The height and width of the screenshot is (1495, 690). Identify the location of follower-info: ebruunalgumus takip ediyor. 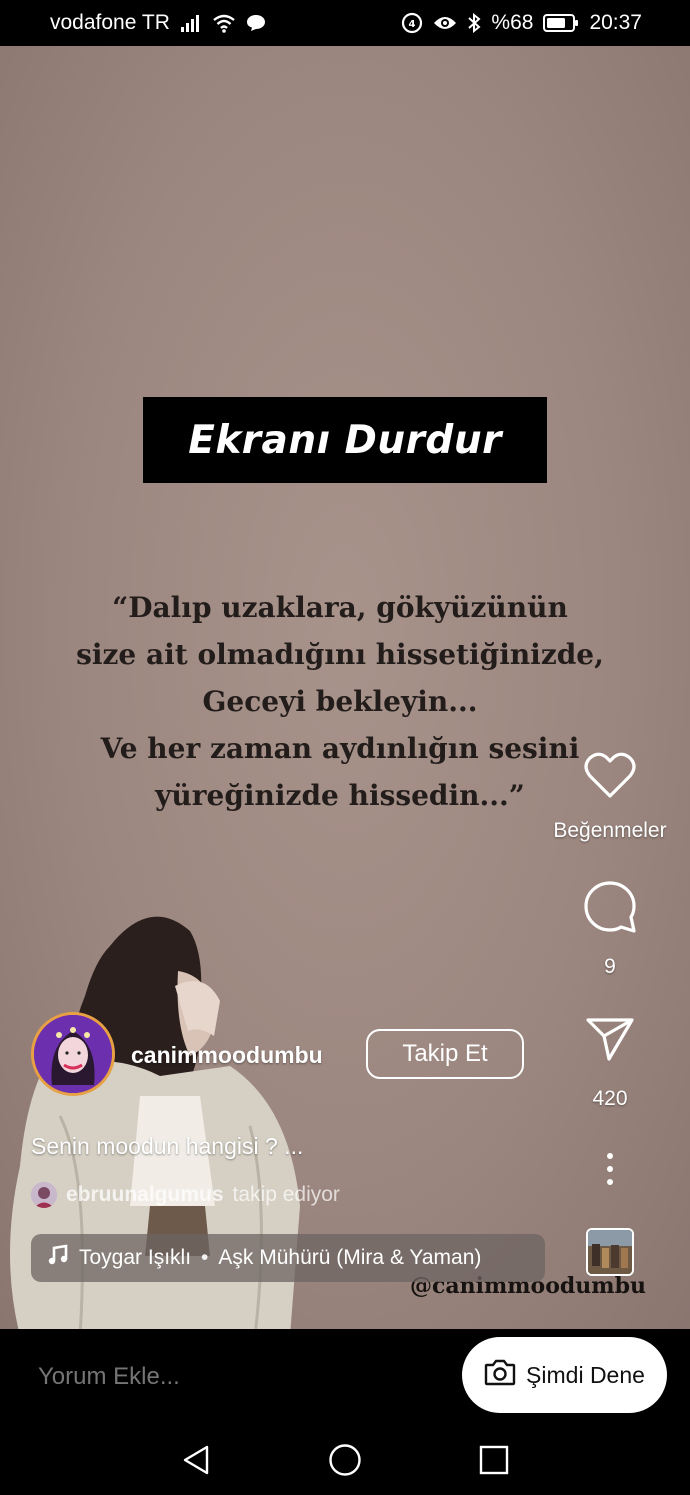
(185, 1195).